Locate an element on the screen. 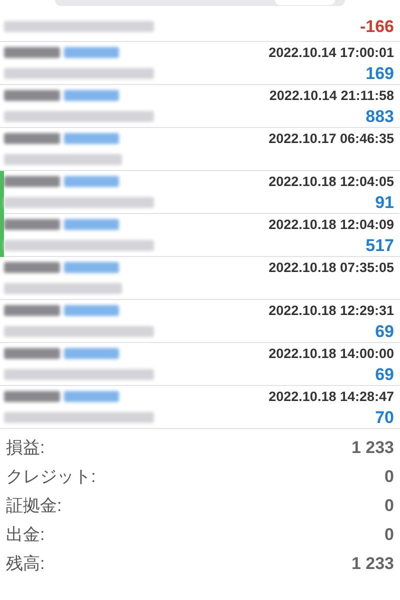 This screenshot has height=600, width=400. trade-time: 2022.10.14 17:00:01 is located at coordinates (331, 52).